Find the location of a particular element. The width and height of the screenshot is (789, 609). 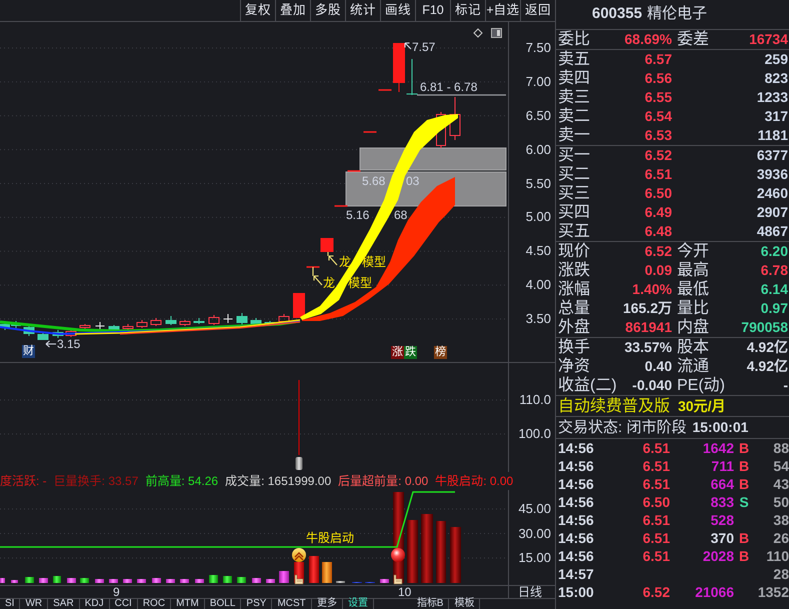

zone-range-label: 03 is located at coordinates (413, 181).